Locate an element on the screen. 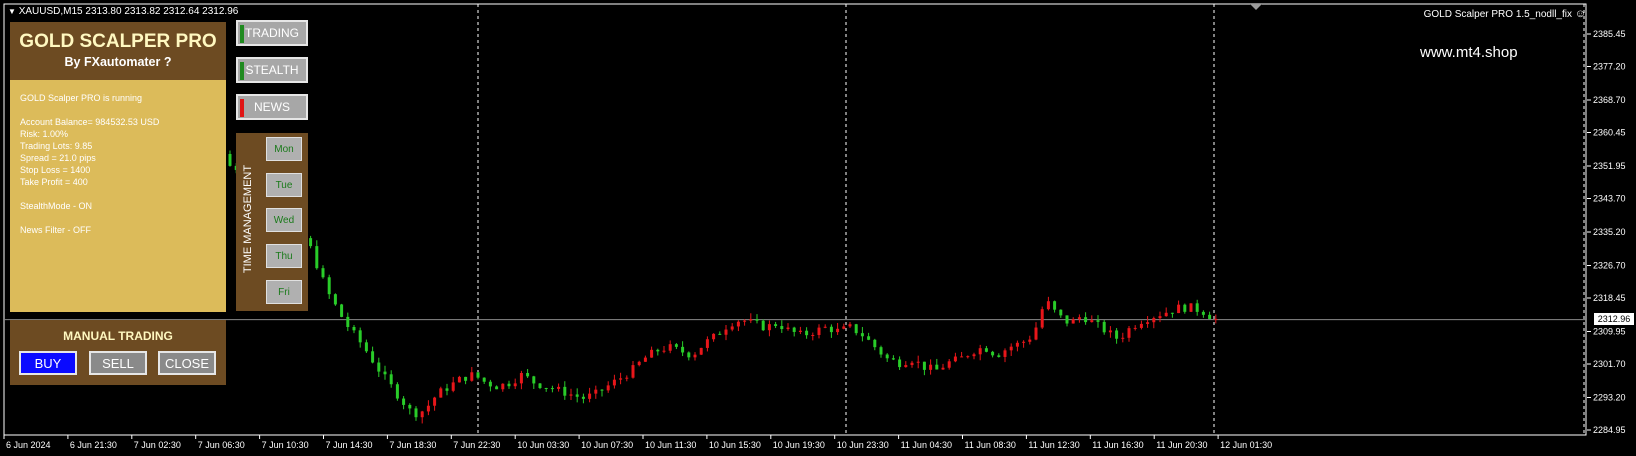  time-tick-label: 10 Jun 07:30 is located at coordinates (607, 445).